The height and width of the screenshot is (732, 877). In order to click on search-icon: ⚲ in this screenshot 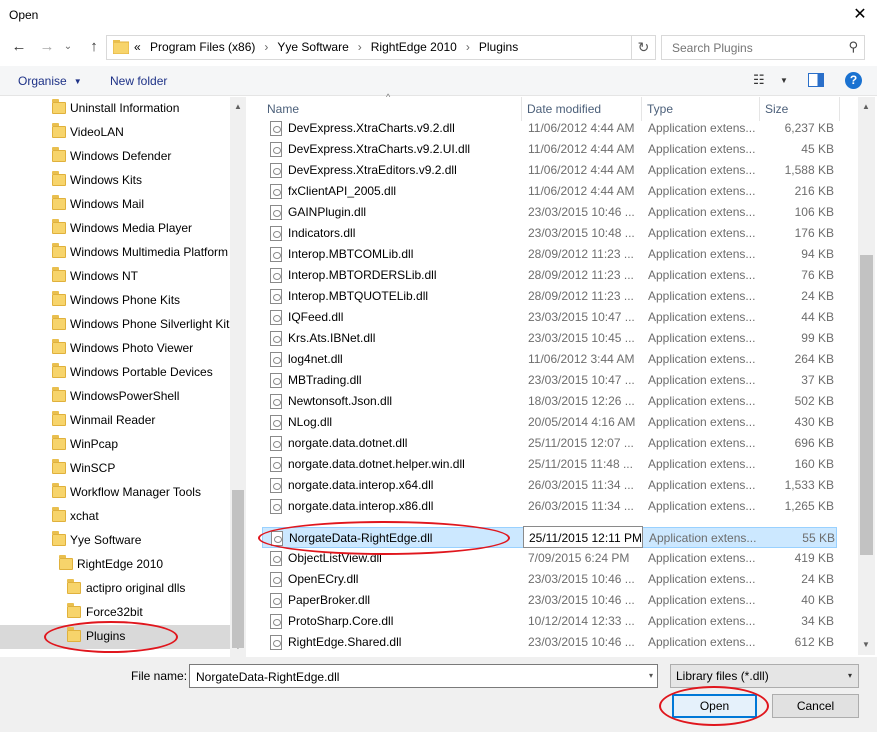, I will do `click(853, 47)`.